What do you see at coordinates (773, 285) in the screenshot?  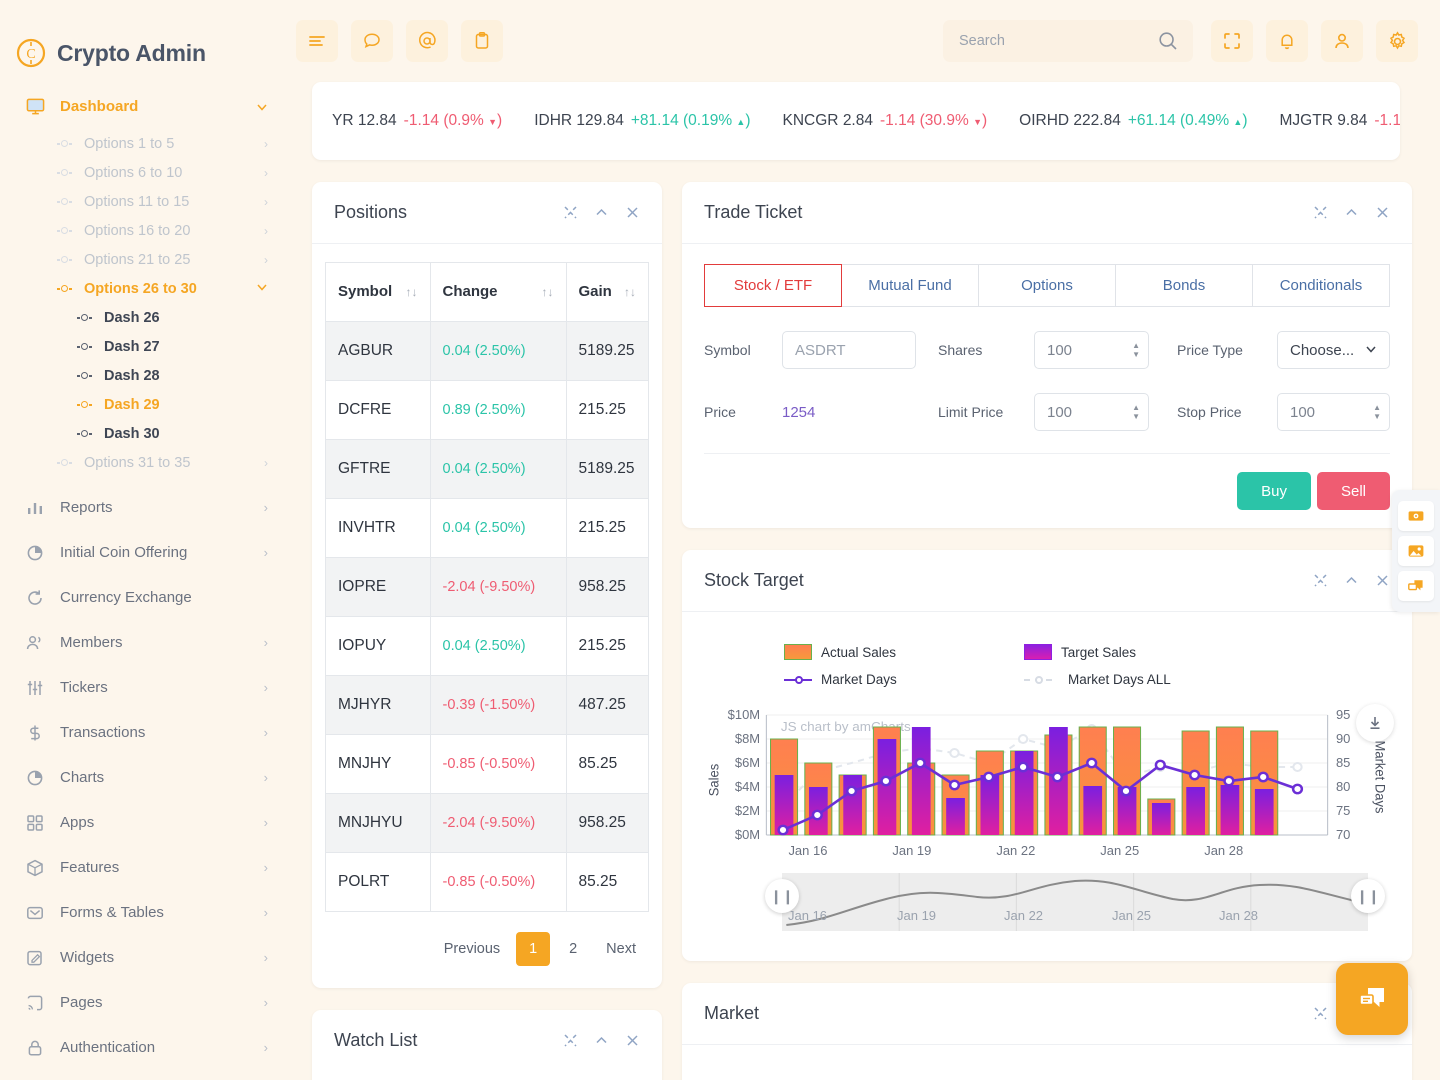 I see `tab-stock-etf: Stock / ETF` at bounding box center [773, 285].